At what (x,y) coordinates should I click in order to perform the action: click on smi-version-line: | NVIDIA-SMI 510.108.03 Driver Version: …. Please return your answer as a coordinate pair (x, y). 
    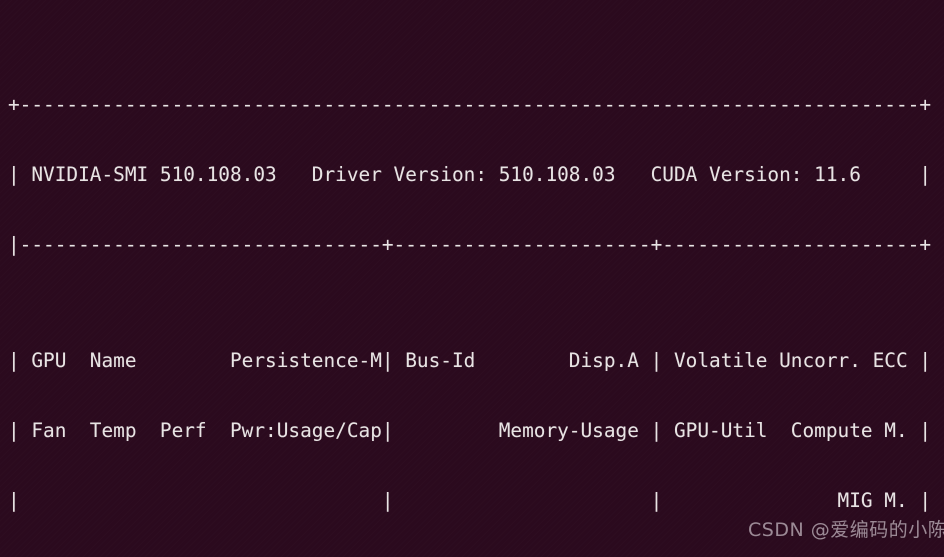
    Looking at the image, I should click on (470, 175).